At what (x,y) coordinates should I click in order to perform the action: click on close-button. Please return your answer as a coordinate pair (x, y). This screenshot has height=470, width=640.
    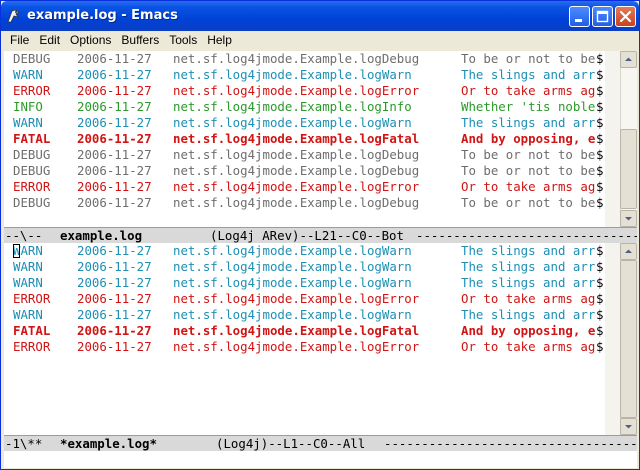
    Looking at the image, I should click on (625, 16).